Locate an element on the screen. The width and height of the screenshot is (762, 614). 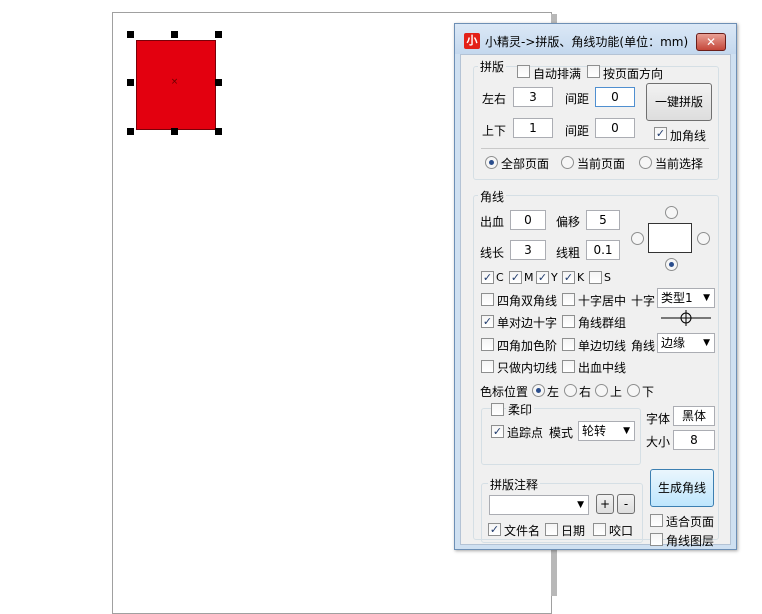
tracking-point-label: 追踪点 is located at coordinates (525, 433).